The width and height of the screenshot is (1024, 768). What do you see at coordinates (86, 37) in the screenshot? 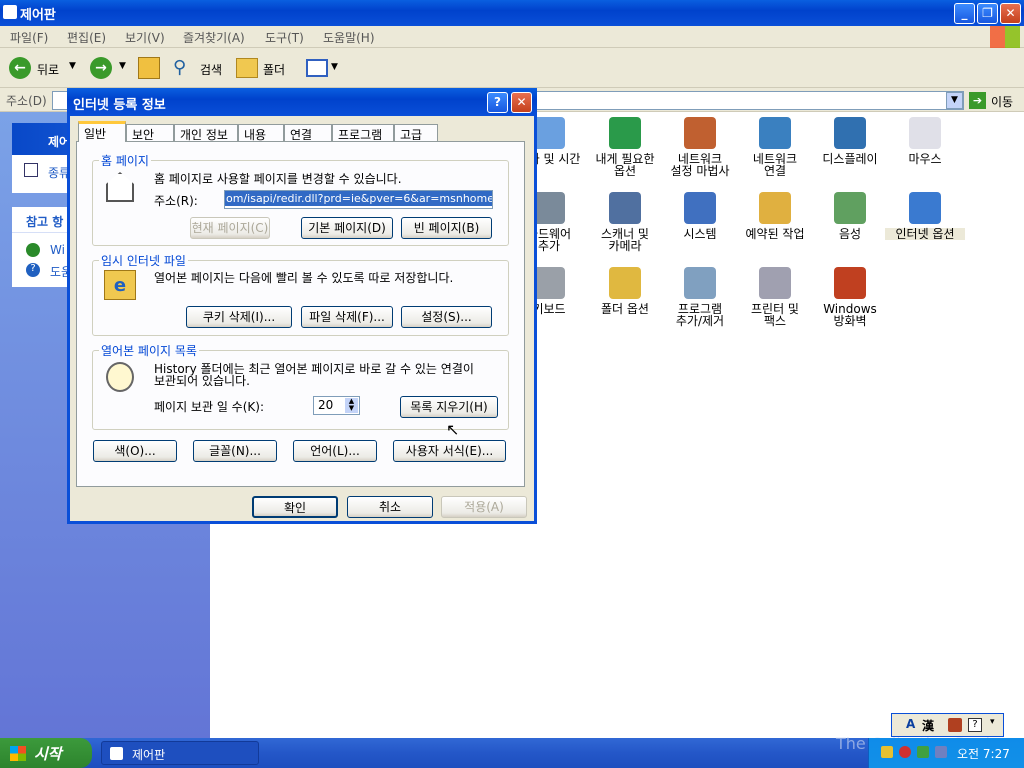
I see `menu-edit: 편집(E)` at bounding box center [86, 37].